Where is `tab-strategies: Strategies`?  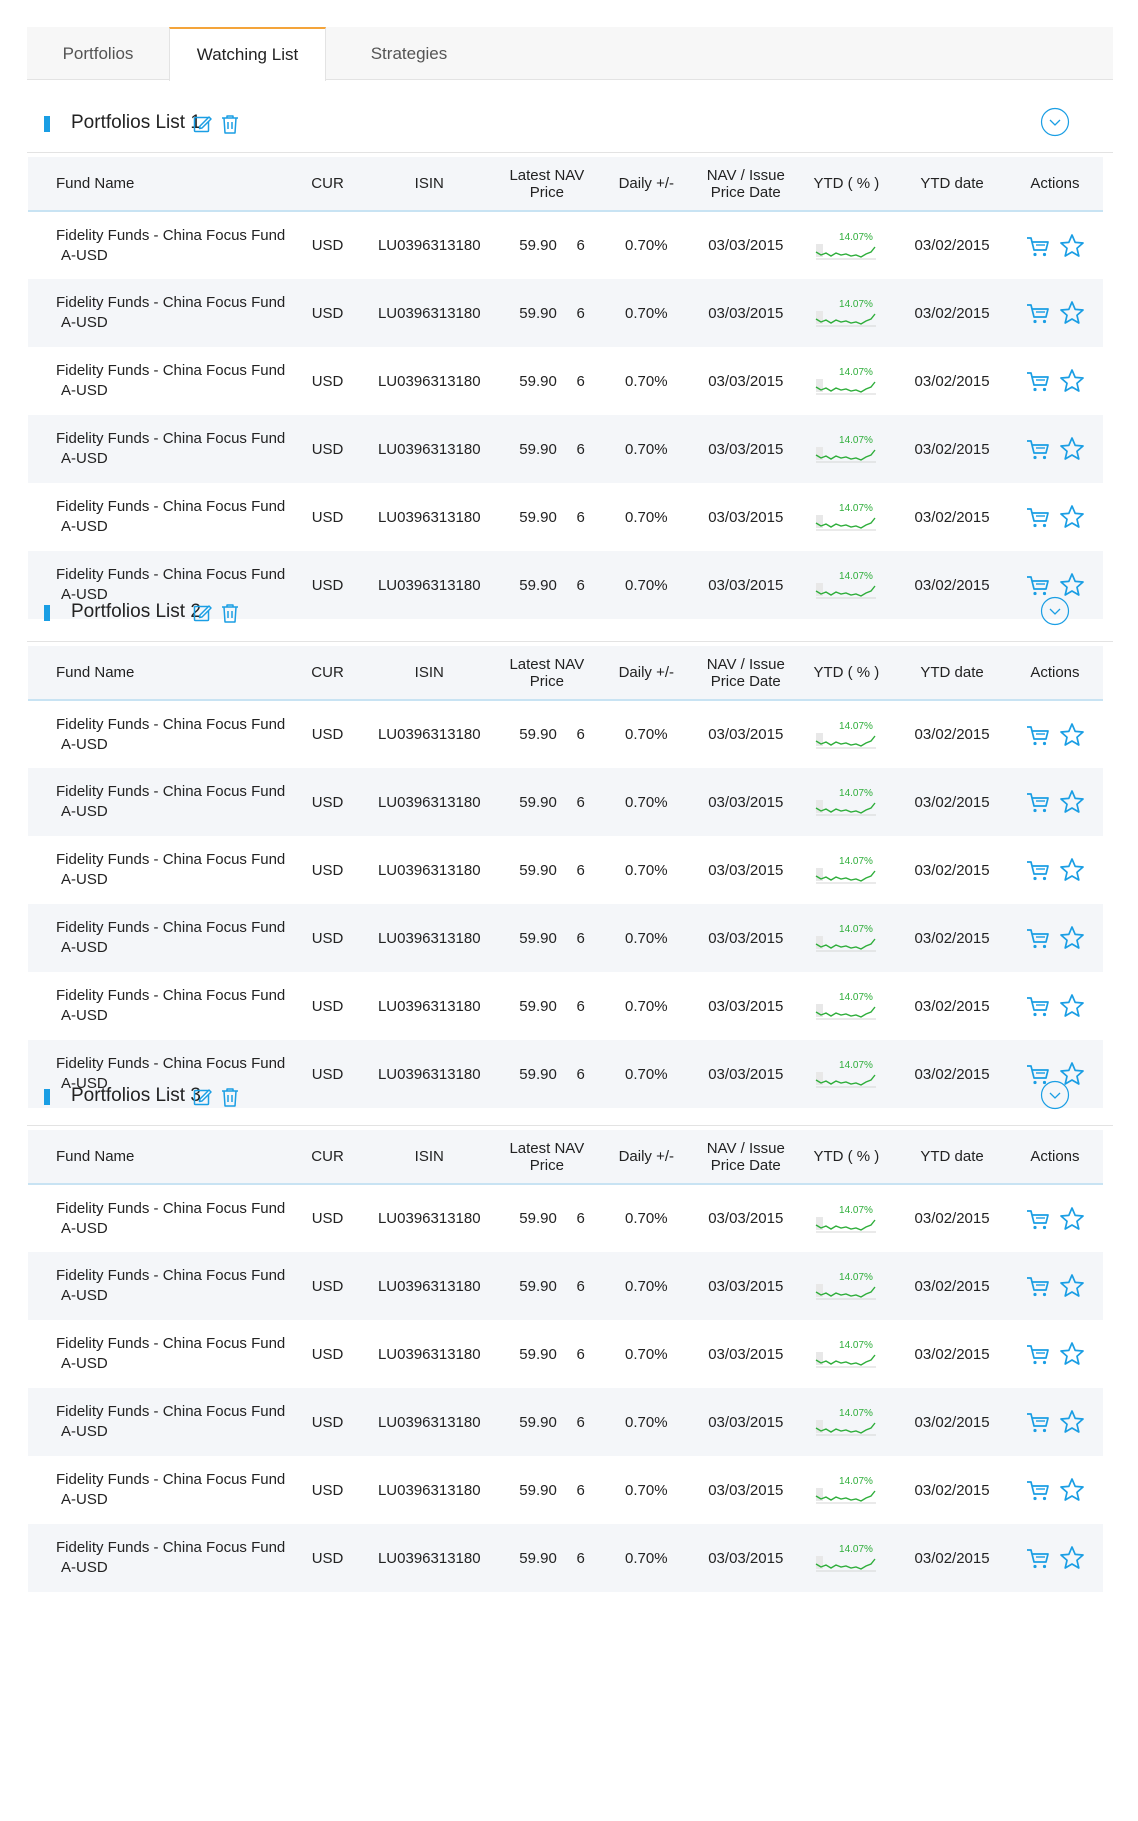
tab-strategies: Strategies is located at coordinates (409, 53).